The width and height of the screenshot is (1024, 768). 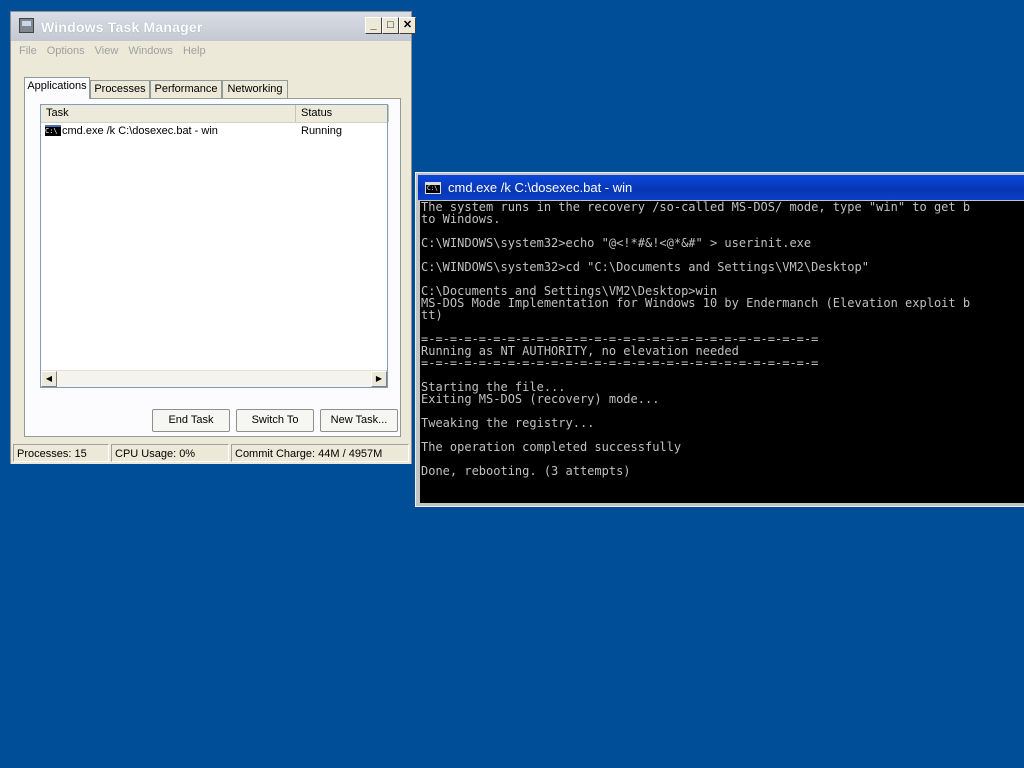 I want to click on menu-windows: Windows, so click(x=150, y=51).